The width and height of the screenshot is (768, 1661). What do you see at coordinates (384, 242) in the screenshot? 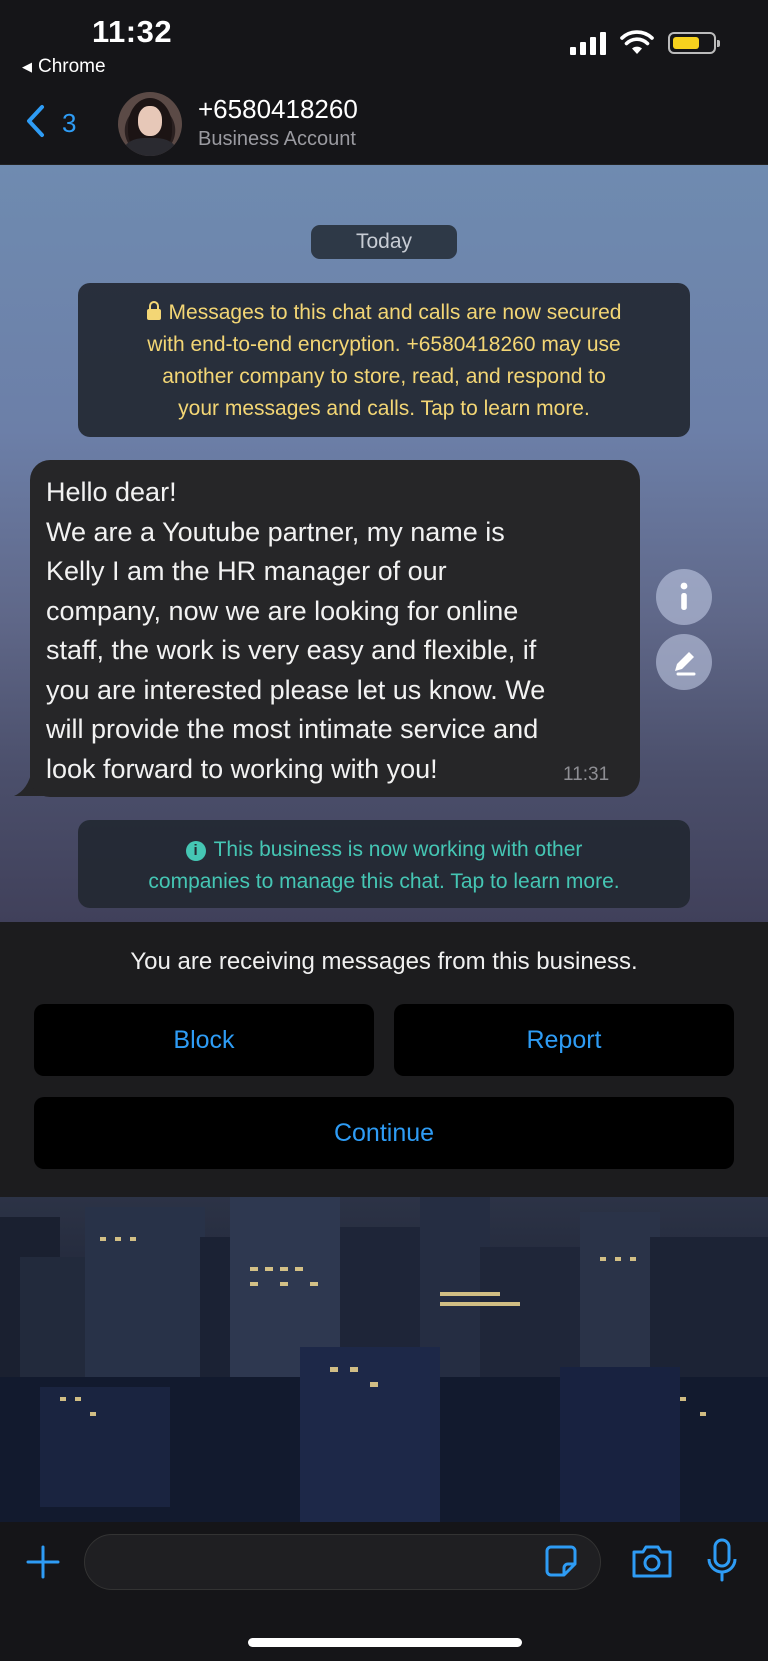
I see `date-divider: Today` at bounding box center [384, 242].